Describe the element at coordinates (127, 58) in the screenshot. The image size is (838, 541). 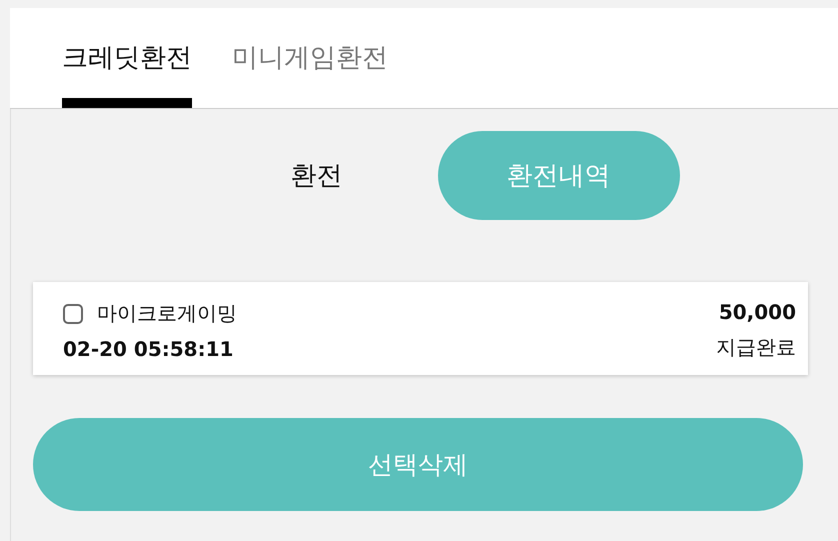
I see `tab: 크레딧환전` at that location.